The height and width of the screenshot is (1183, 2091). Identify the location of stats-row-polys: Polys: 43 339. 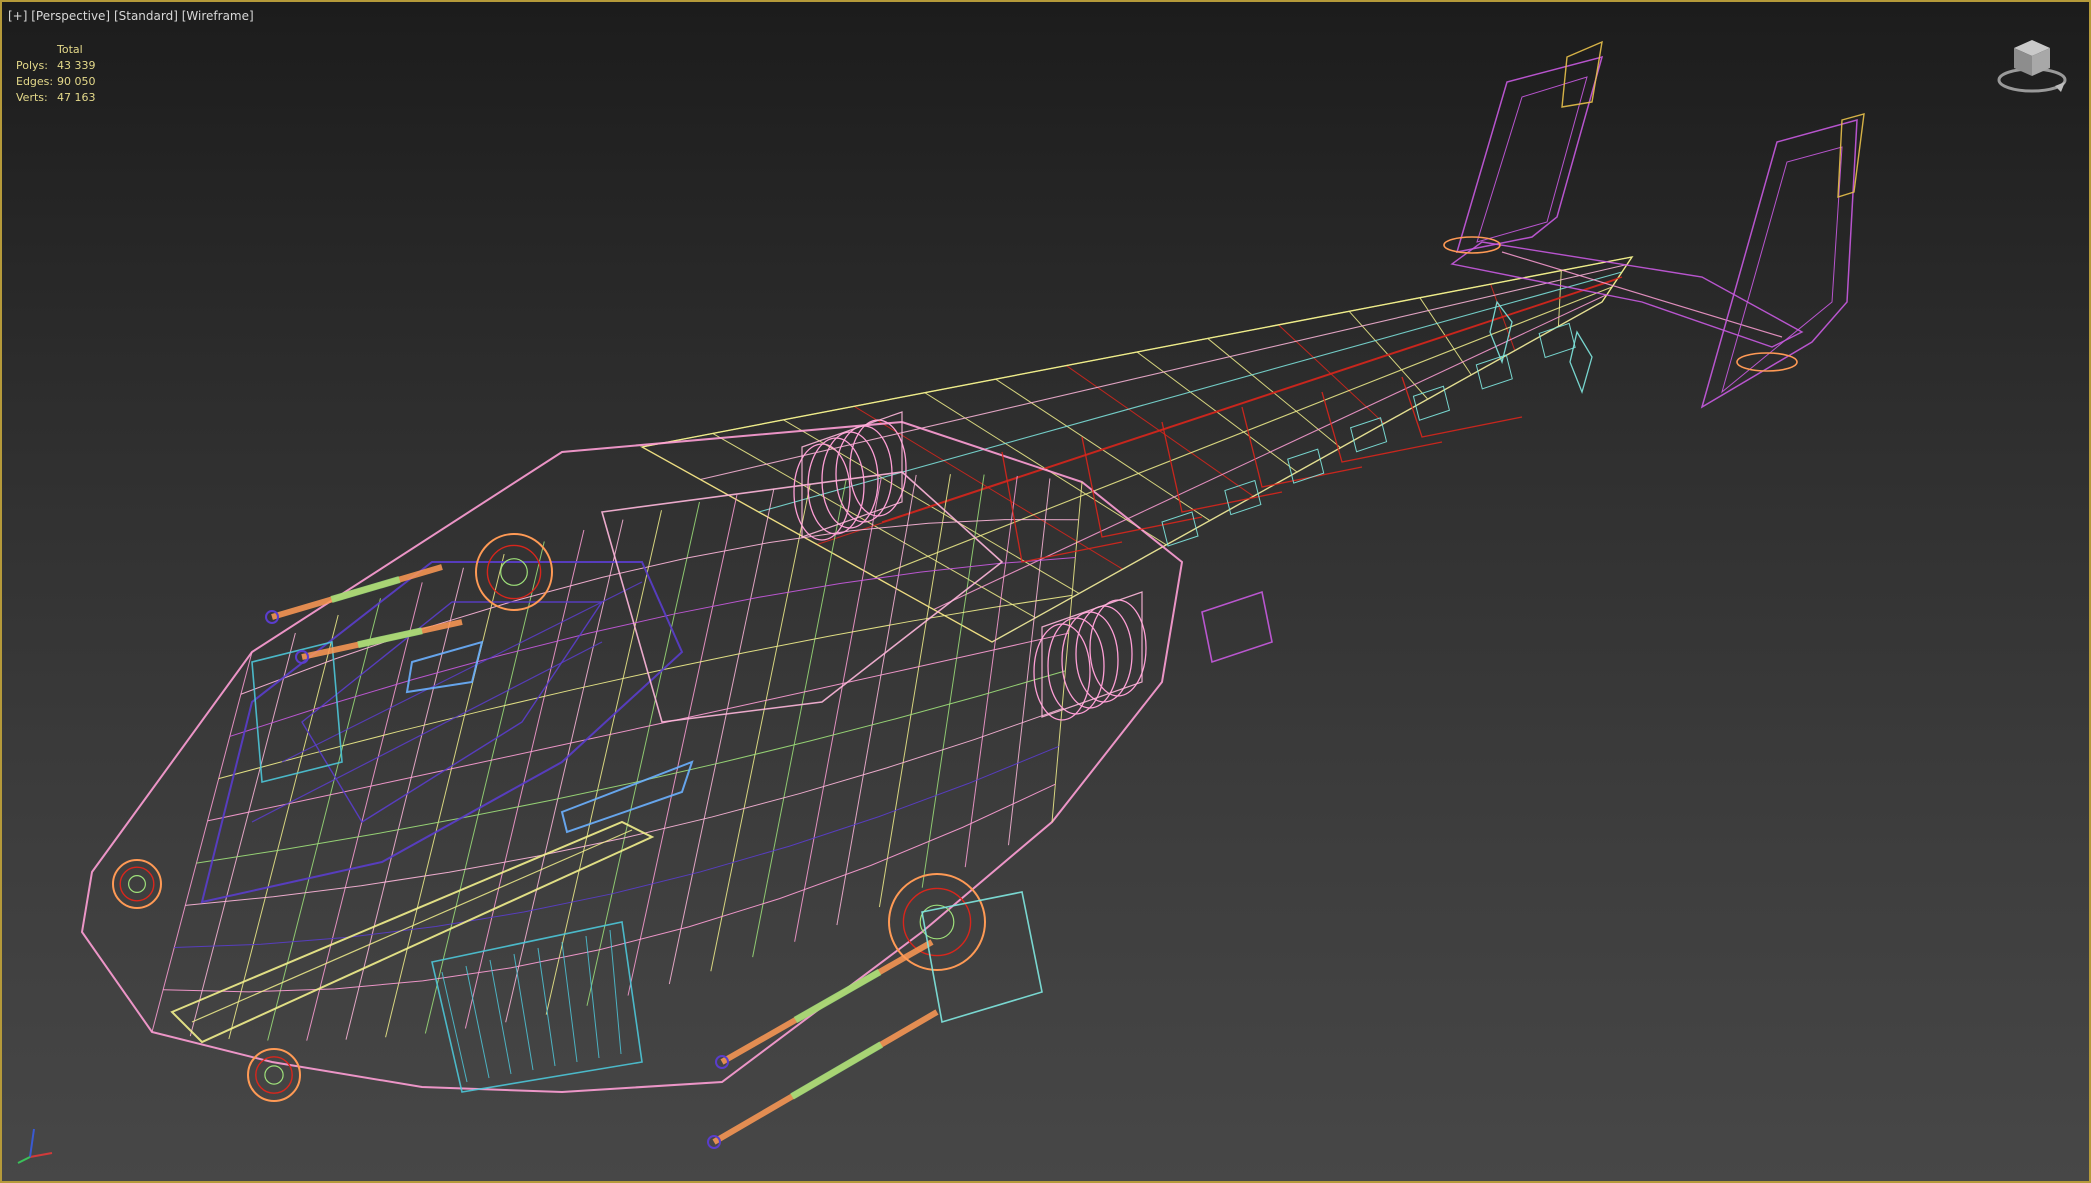
(56, 66).